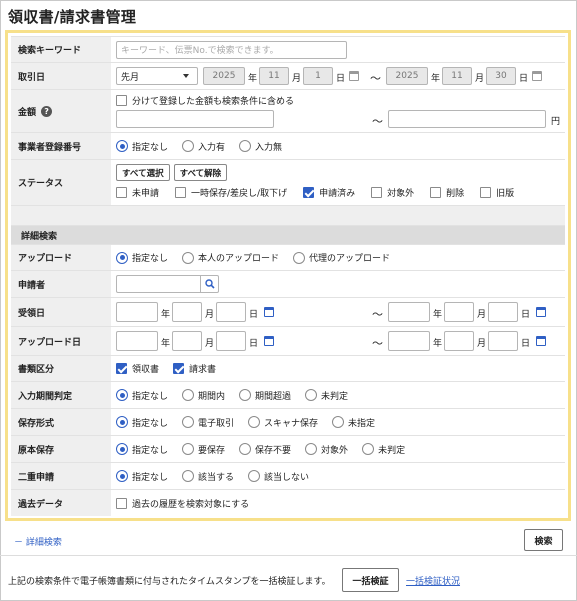 The width and height of the screenshot is (577, 601). I want to click on to-year-input: 2025, so click(407, 76).